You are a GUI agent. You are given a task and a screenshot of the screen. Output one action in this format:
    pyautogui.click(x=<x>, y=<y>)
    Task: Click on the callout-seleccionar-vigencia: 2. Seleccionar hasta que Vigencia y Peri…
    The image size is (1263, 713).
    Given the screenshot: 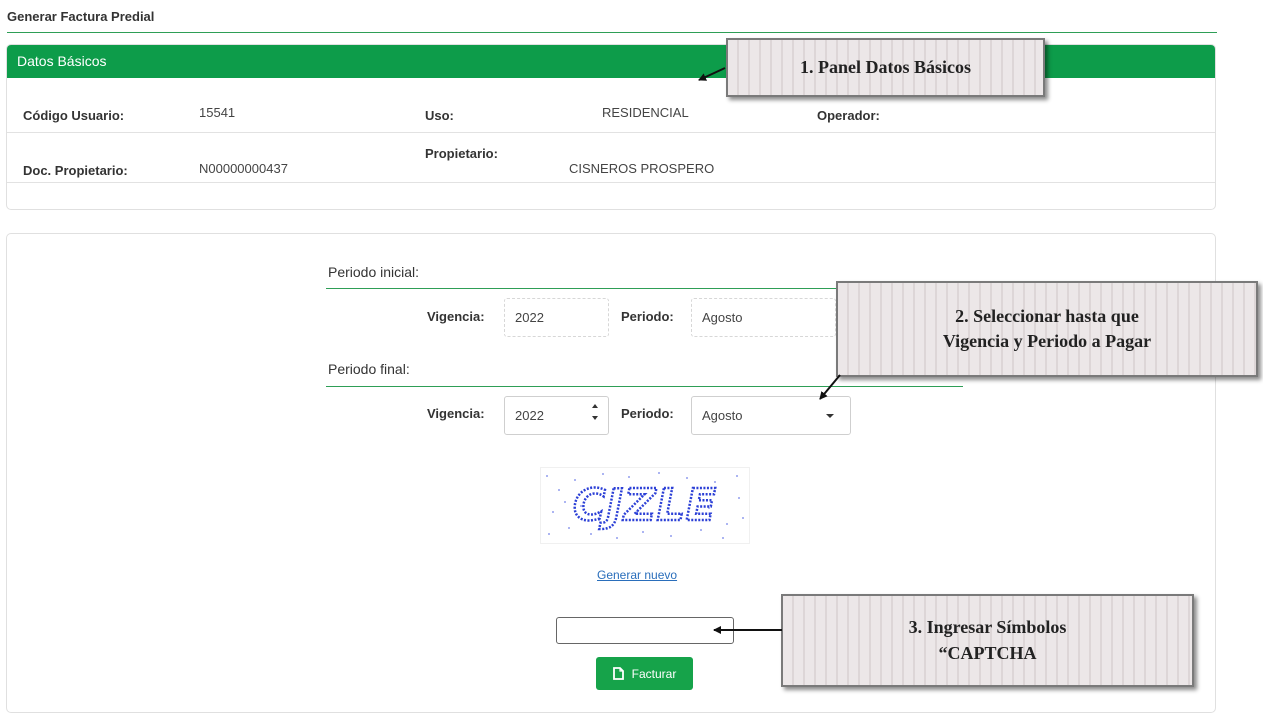 What is the action you would take?
    pyautogui.click(x=1047, y=329)
    